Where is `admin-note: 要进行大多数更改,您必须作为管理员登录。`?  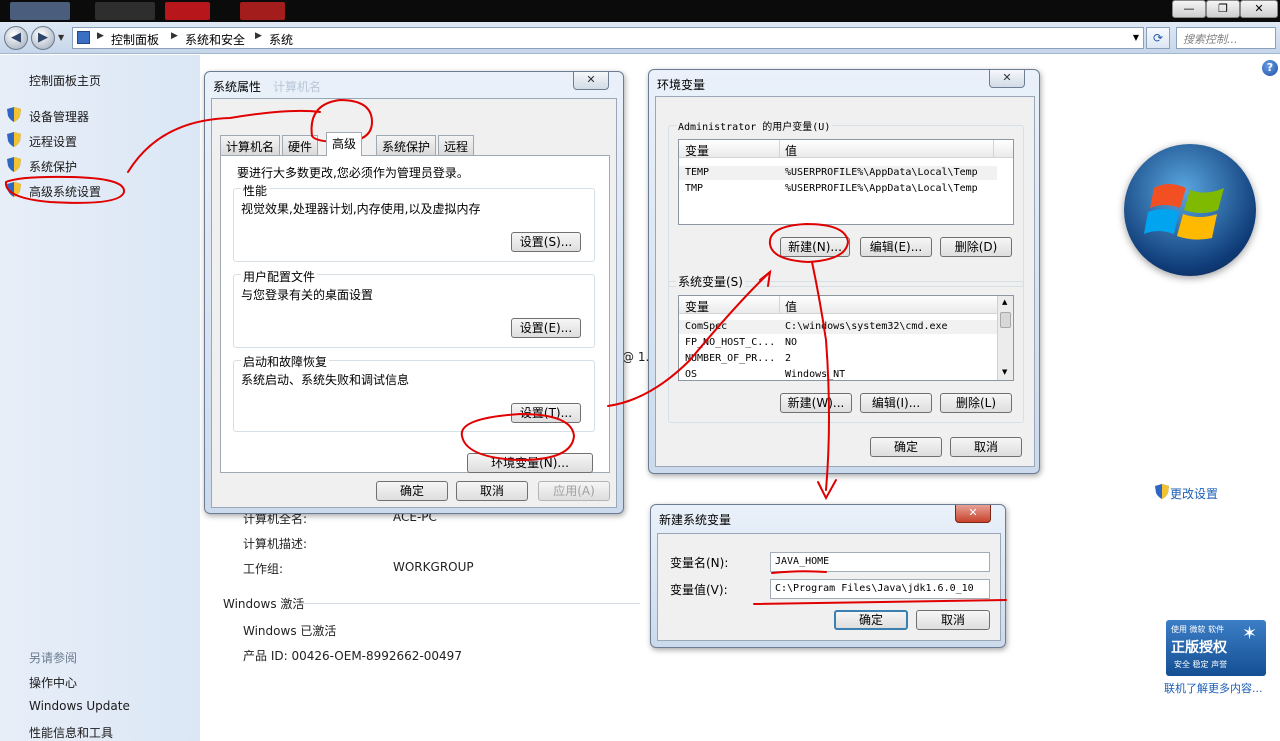 admin-note: 要进行大多数更改,您必须作为管理员登录。 is located at coordinates (353, 173).